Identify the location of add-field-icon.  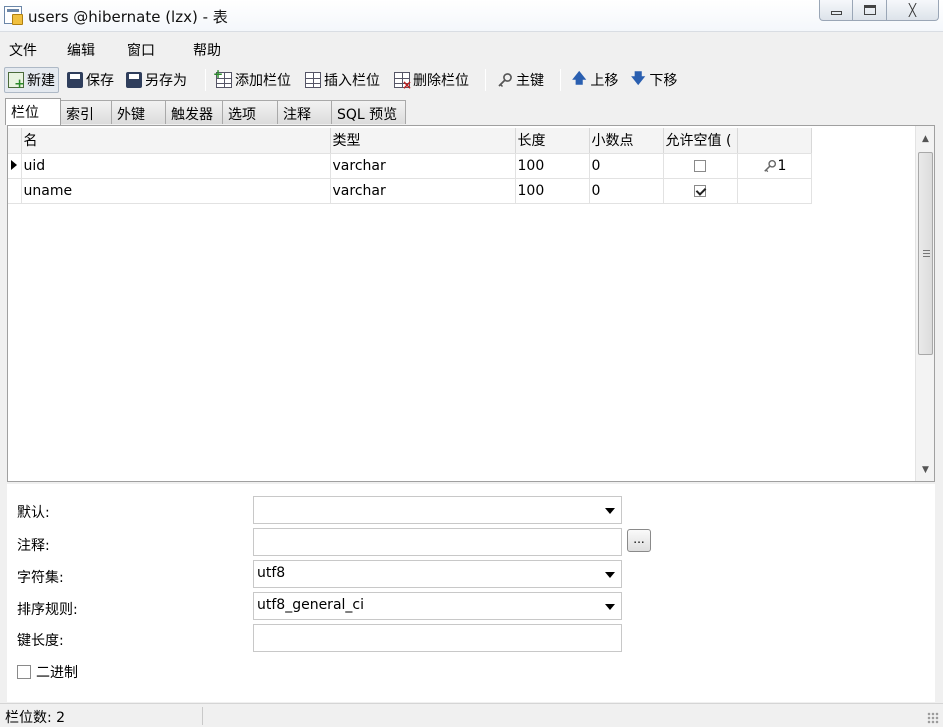
(222, 77).